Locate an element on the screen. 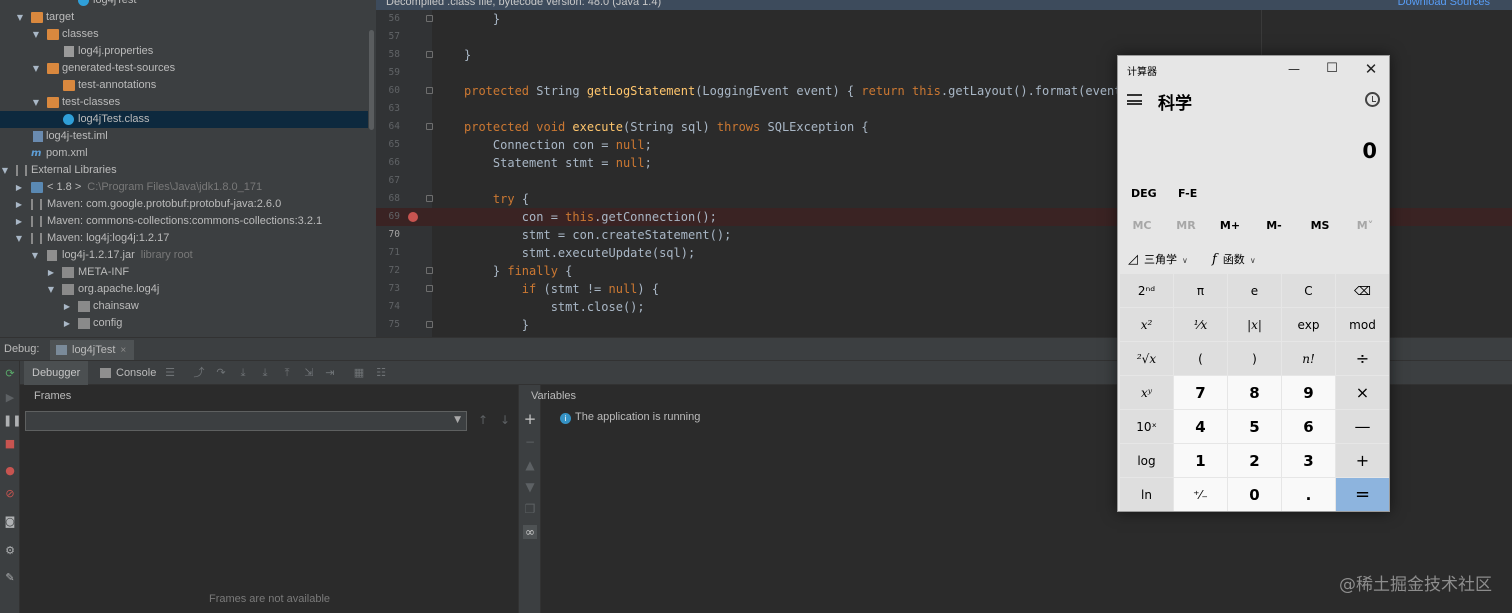 Image resolution: width=1512 pixels, height=613 pixels. ten-power-button: 10ˣ is located at coordinates (1146, 426).